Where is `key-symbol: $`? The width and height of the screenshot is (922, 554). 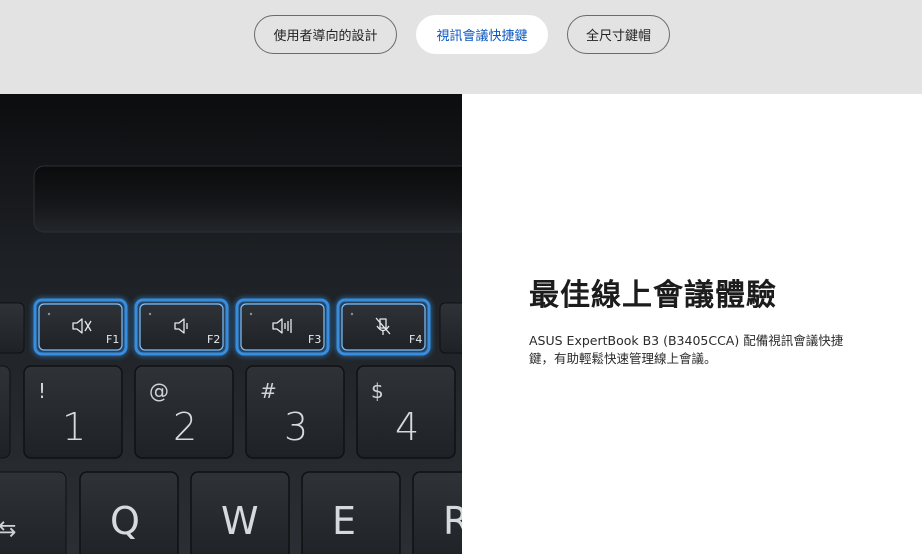
key-symbol: $ is located at coordinates (377, 391).